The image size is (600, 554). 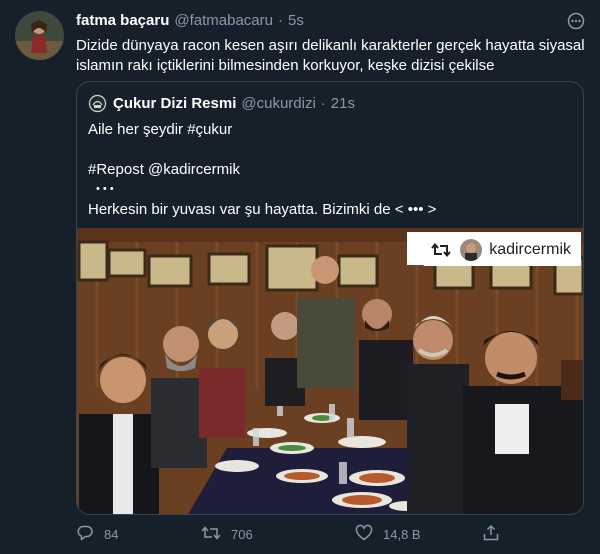 I want to click on tweet-time: 5s, so click(x=296, y=20).